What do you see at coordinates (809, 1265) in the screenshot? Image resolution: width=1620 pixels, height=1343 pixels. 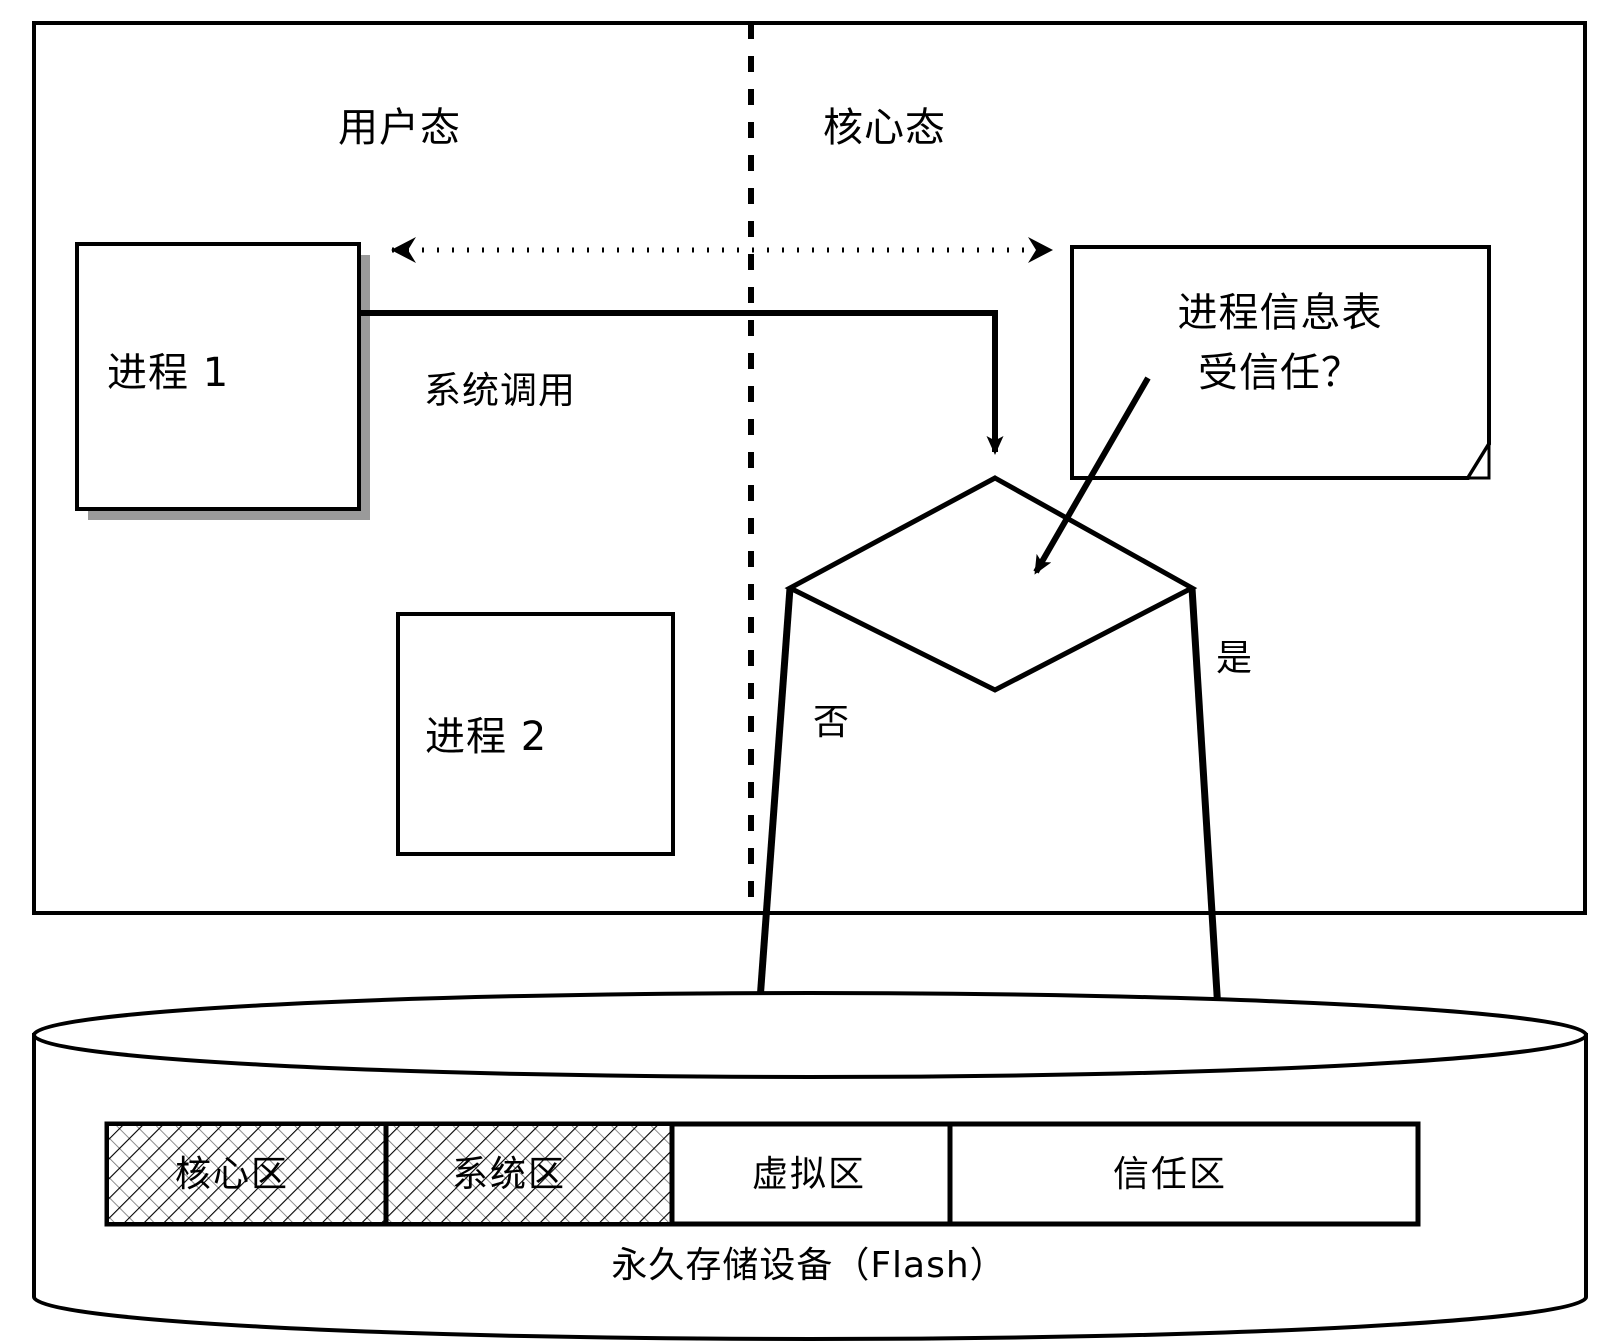 I see `storage-caption: 永久存储设备（Flash）` at bounding box center [809, 1265].